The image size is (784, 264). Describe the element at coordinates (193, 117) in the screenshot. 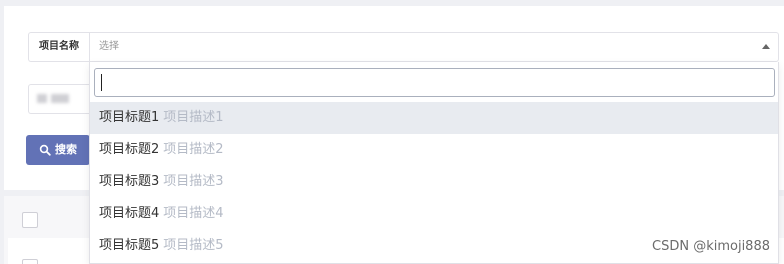

I see `option-desc: 项目描述1` at that location.